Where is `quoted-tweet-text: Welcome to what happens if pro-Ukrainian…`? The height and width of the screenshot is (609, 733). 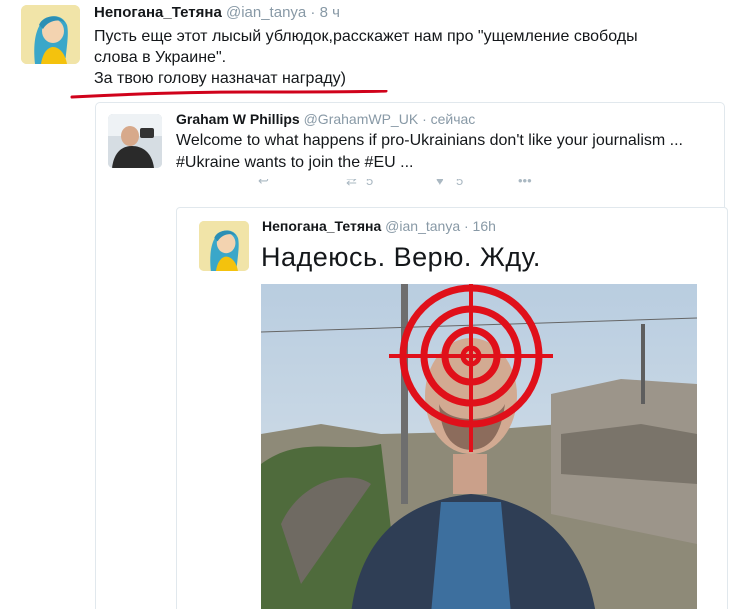
quoted-tweet-text: Welcome to what happens if pro-Ukrainian… is located at coordinates (448, 152).